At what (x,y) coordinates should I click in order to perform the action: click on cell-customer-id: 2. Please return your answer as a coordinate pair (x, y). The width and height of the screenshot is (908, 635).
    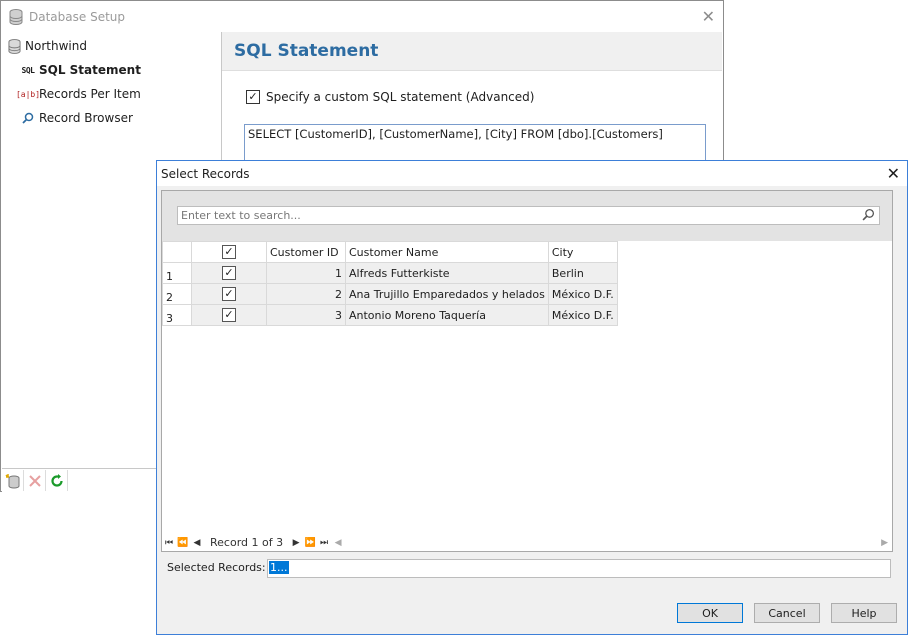
    Looking at the image, I should click on (306, 294).